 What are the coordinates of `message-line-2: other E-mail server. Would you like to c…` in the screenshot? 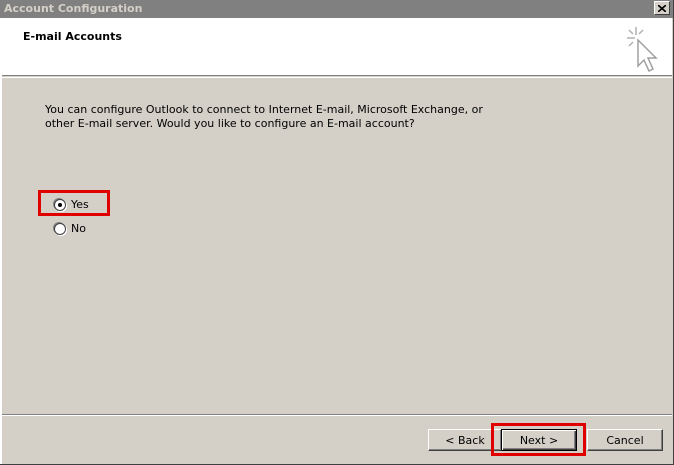 It's located at (230, 123).